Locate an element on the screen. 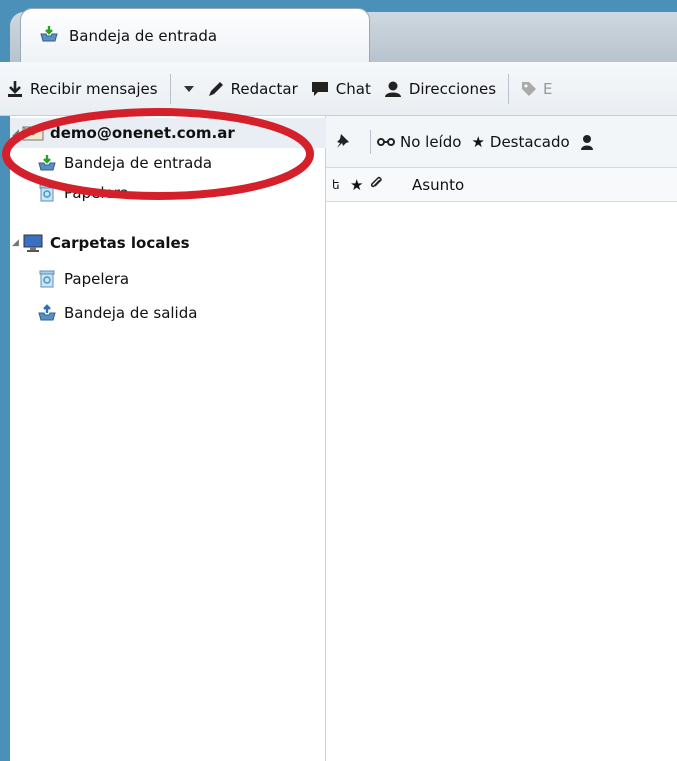  inbox-label: Bandeja de entrada is located at coordinates (138, 163).